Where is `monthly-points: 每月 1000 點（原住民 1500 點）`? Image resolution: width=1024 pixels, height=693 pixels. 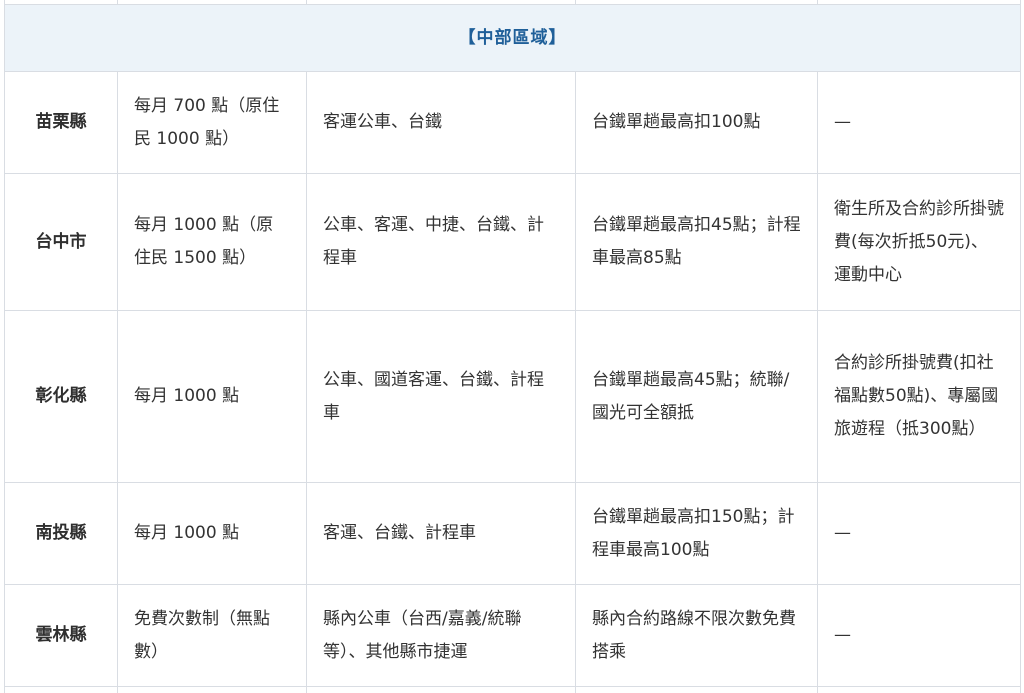
monthly-points: 每月 1000 點（原住民 1500 點） is located at coordinates (212, 242).